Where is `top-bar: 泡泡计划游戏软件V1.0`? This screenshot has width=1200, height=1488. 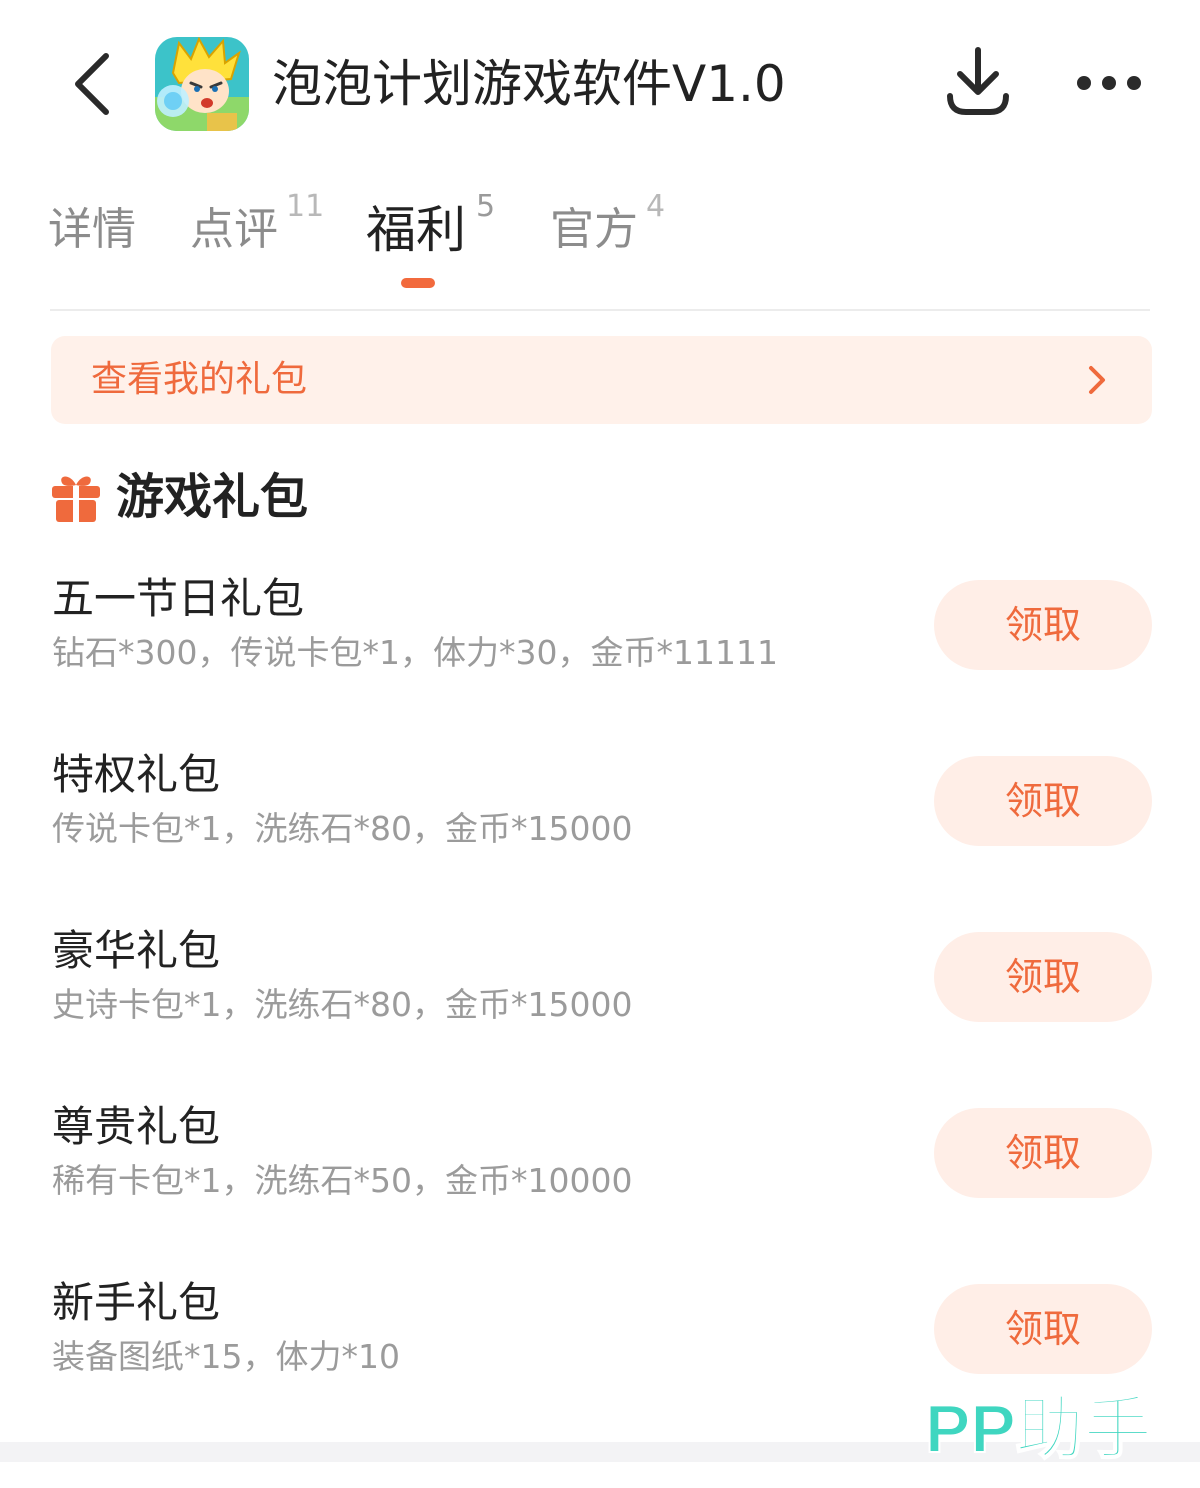 top-bar: 泡泡计划游戏软件V1.0 is located at coordinates (600, 85).